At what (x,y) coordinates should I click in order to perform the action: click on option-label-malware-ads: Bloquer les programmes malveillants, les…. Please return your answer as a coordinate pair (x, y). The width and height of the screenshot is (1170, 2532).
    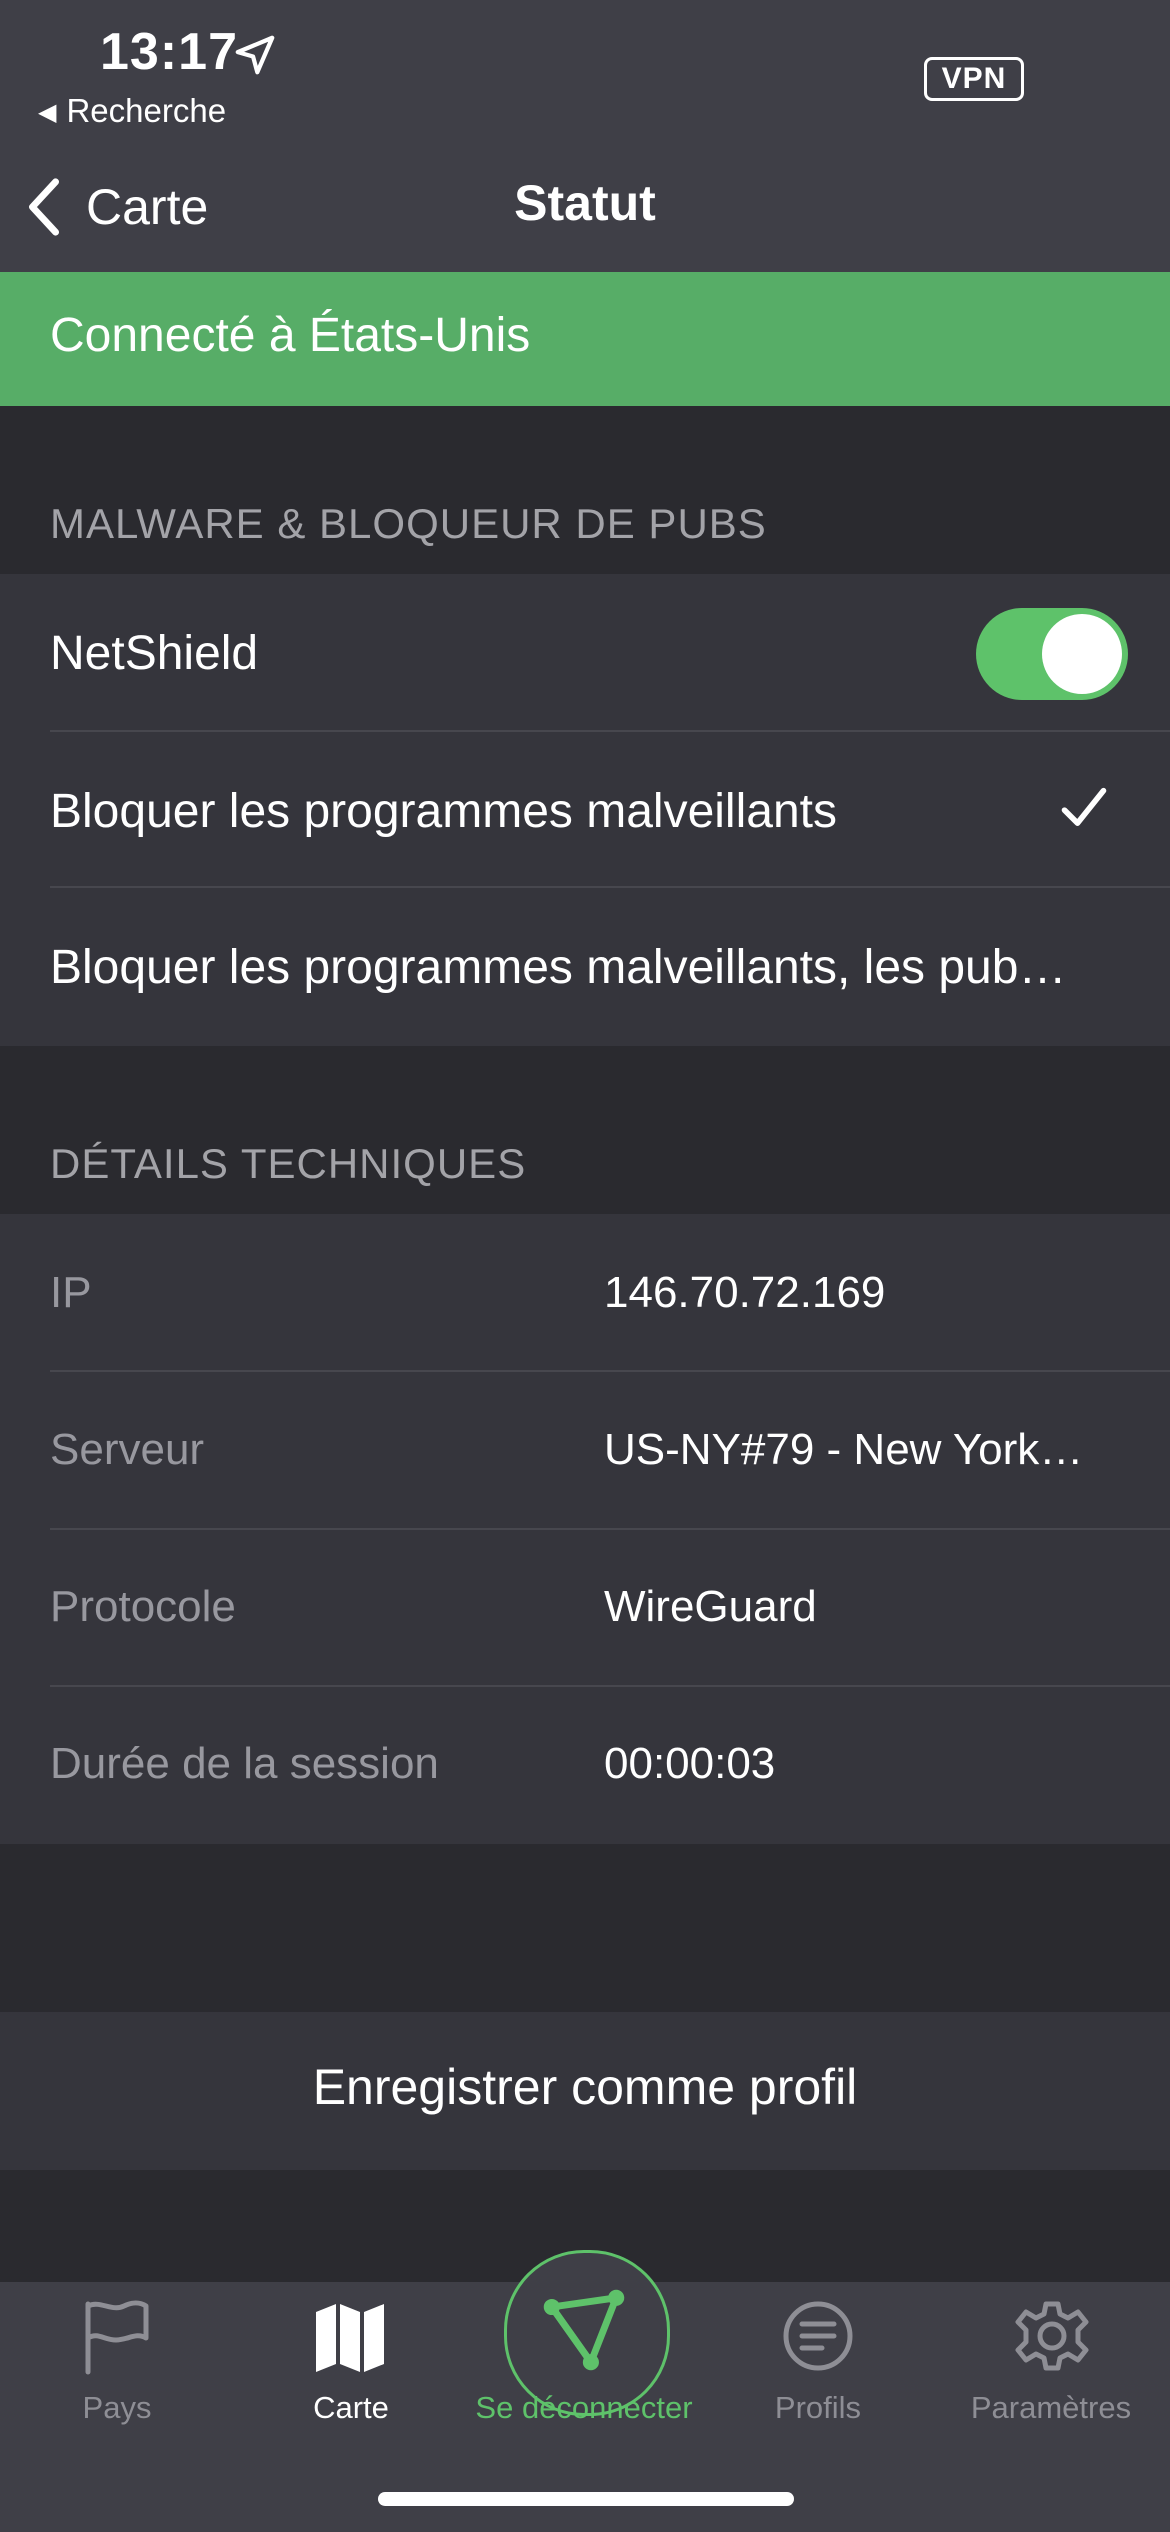
    Looking at the image, I should click on (558, 967).